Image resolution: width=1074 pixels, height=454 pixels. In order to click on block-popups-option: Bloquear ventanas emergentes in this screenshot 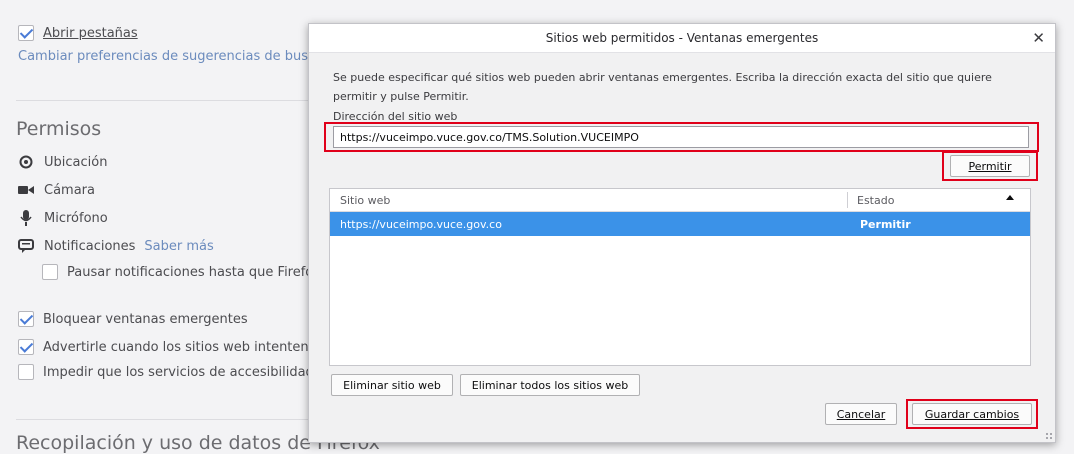, I will do `click(133, 319)`.